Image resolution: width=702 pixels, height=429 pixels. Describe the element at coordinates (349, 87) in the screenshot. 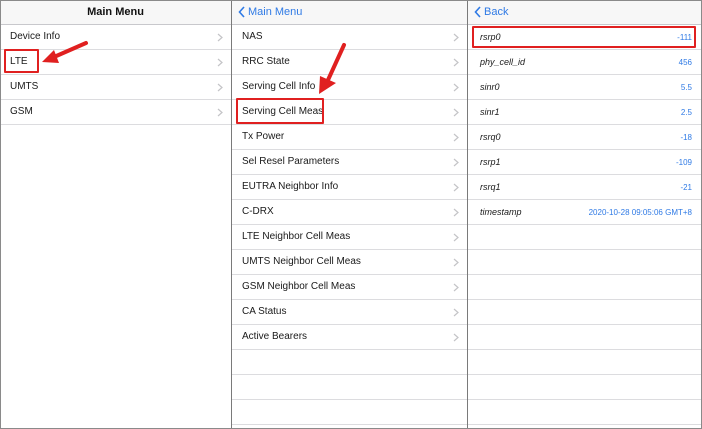

I see `menu-item-serving-cell-info: Serving Cell Info` at that location.